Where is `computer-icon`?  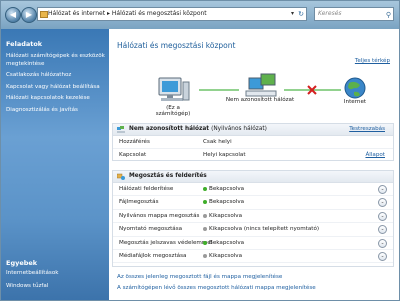
computer-icon is located at coordinates (174, 89).